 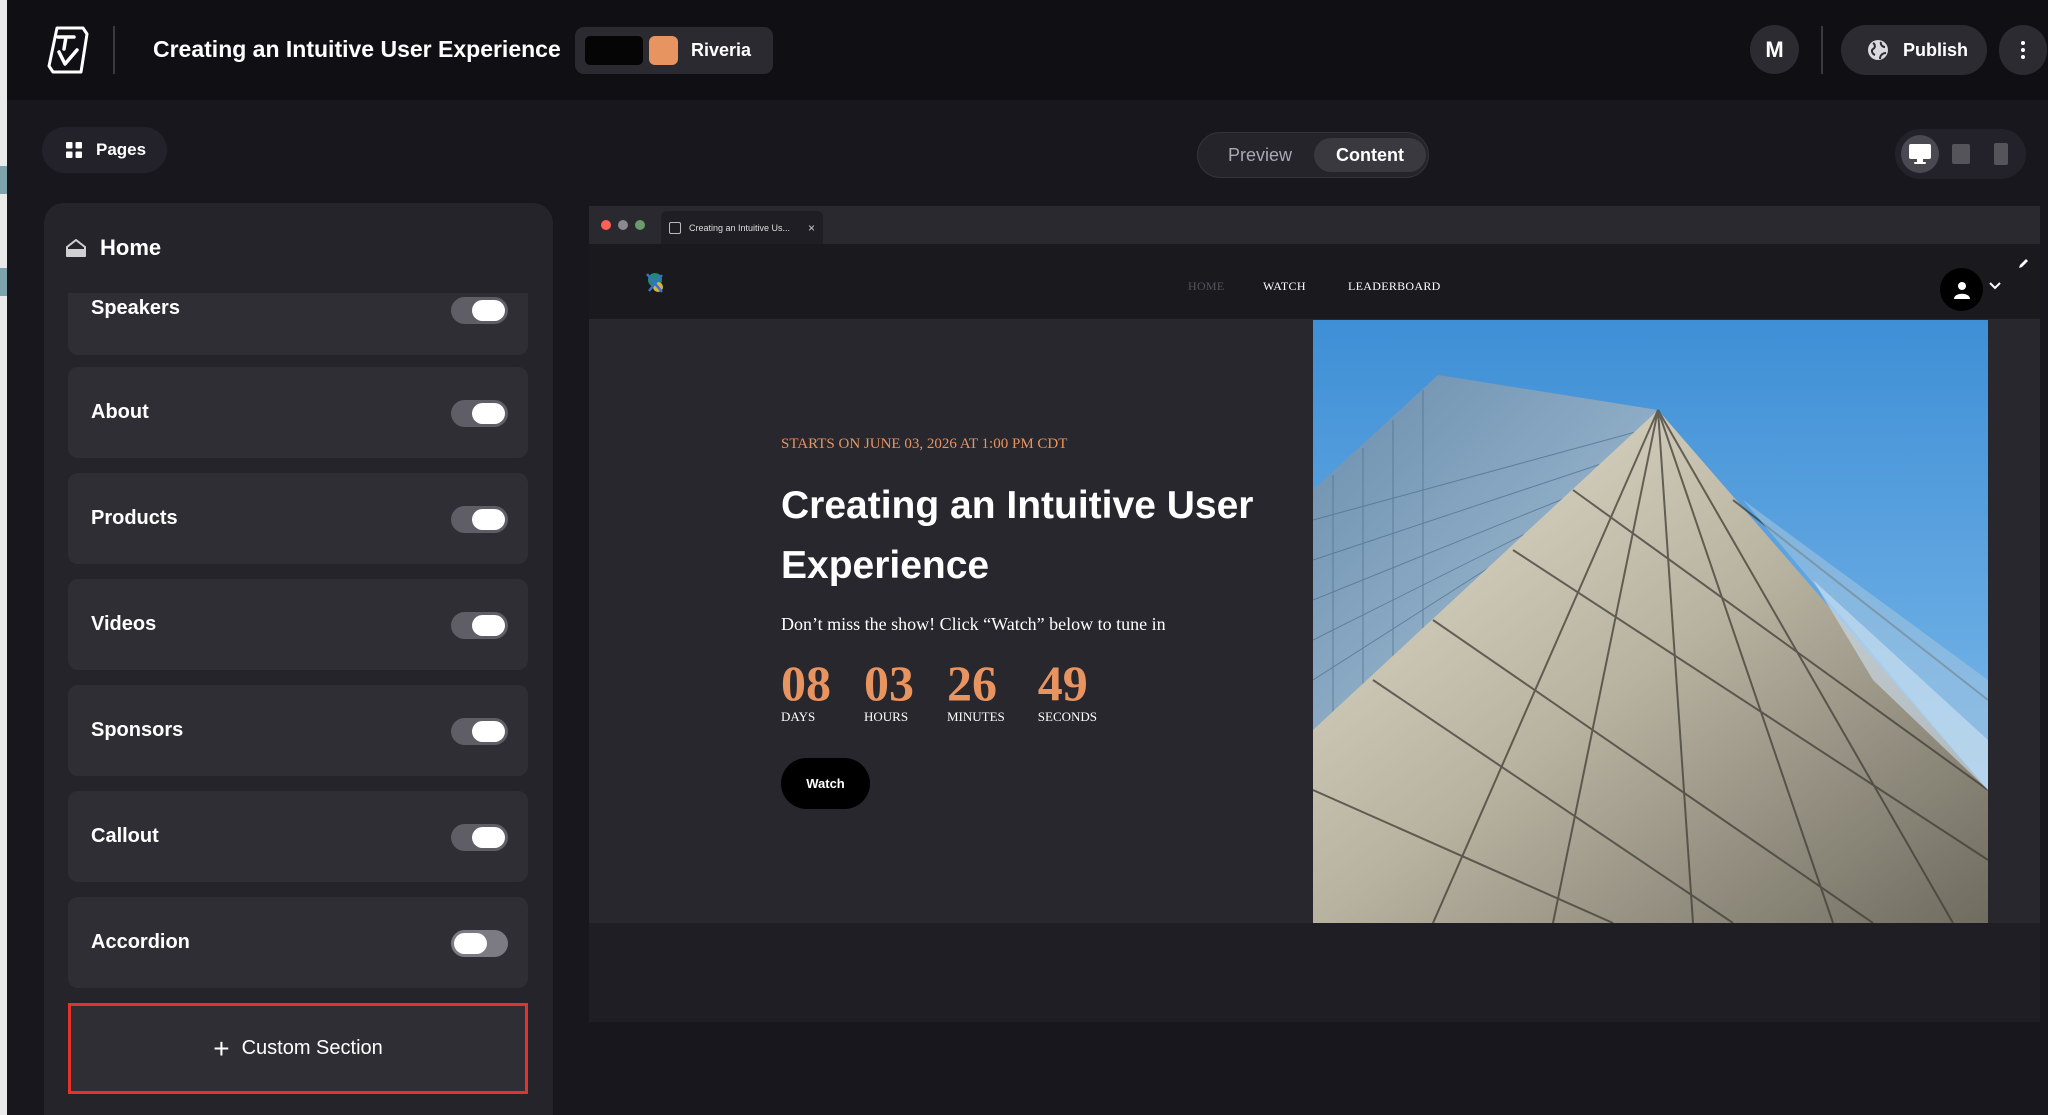 I want to click on section-label: Sponsors, so click(x=137, y=730).